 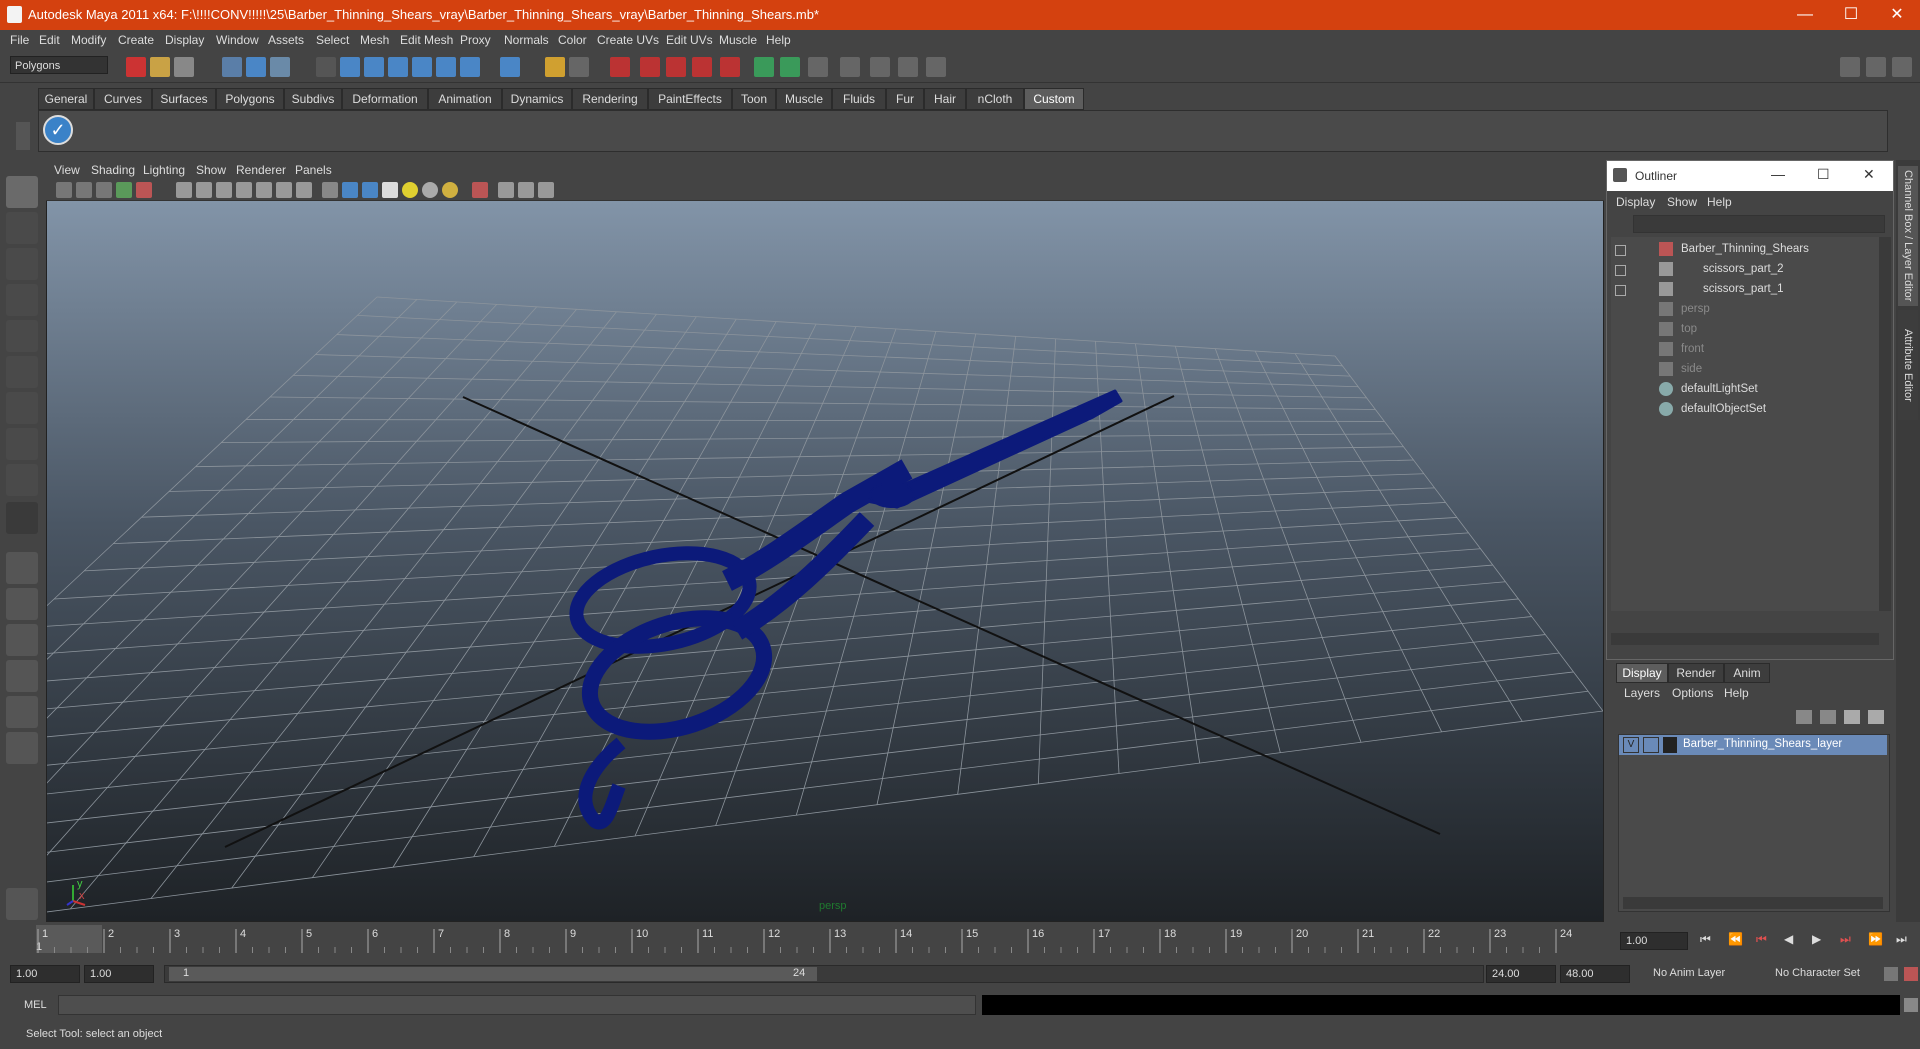 What do you see at coordinates (84, 190) in the screenshot?
I see `camera-attr-icon` at bounding box center [84, 190].